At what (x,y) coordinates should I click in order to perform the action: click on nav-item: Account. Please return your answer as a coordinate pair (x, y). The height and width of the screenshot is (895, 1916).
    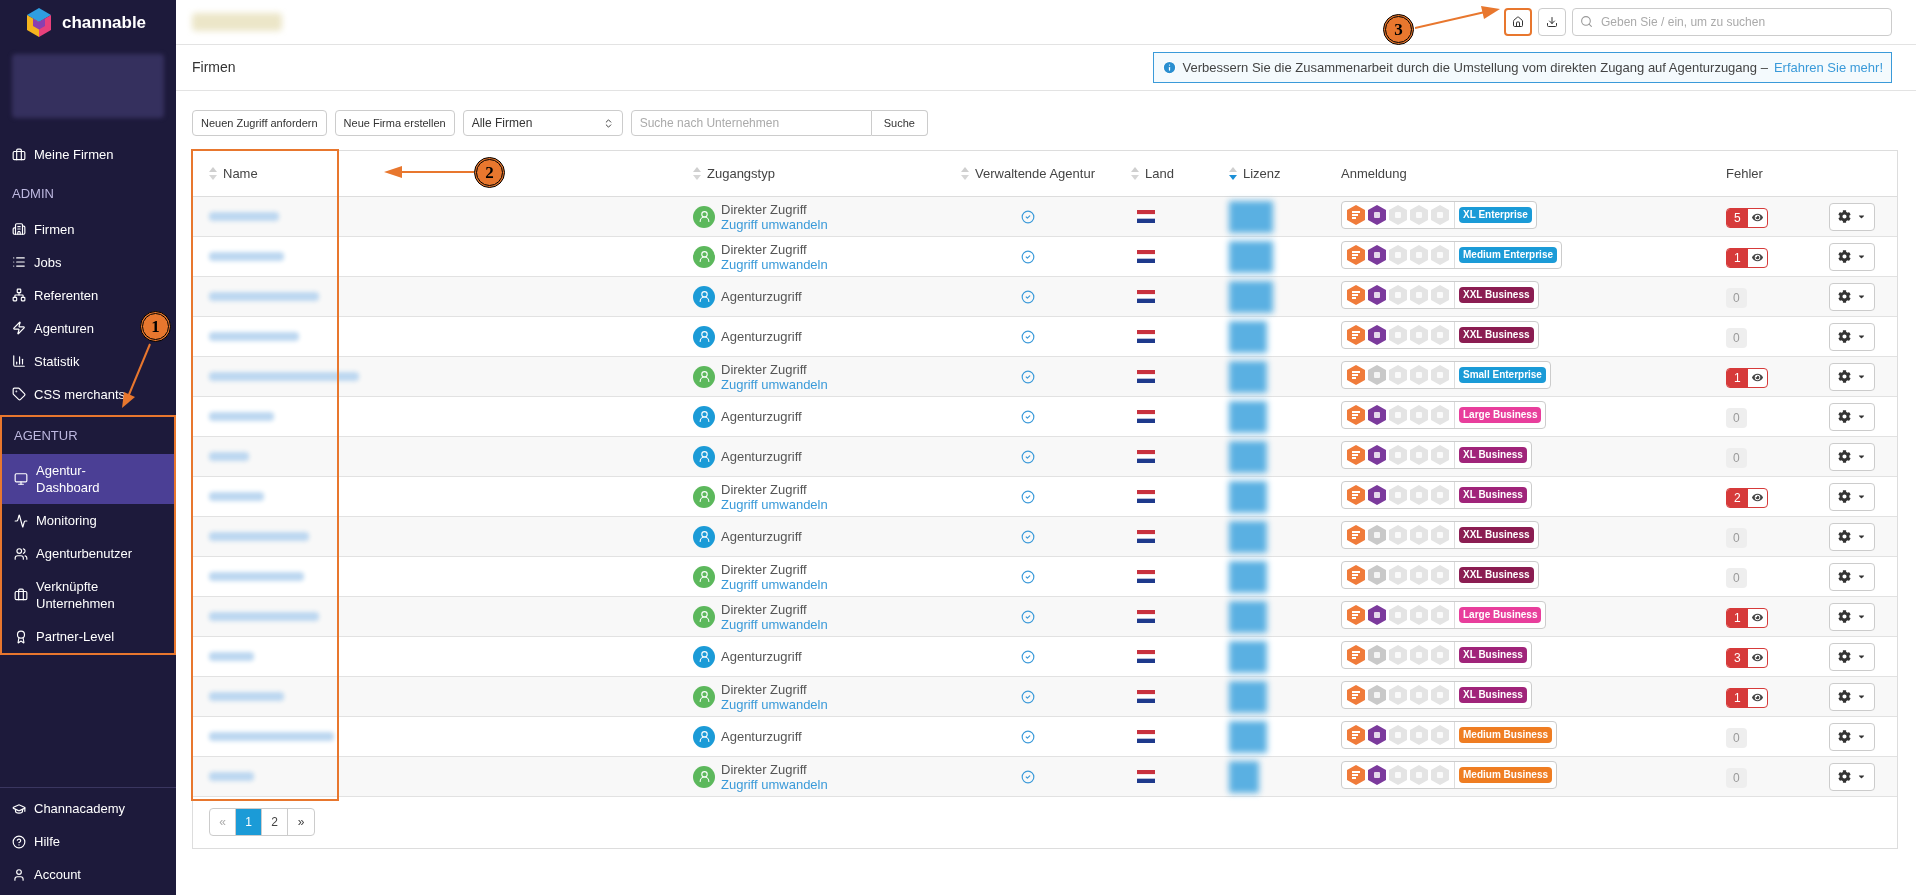
    Looking at the image, I should click on (46, 874).